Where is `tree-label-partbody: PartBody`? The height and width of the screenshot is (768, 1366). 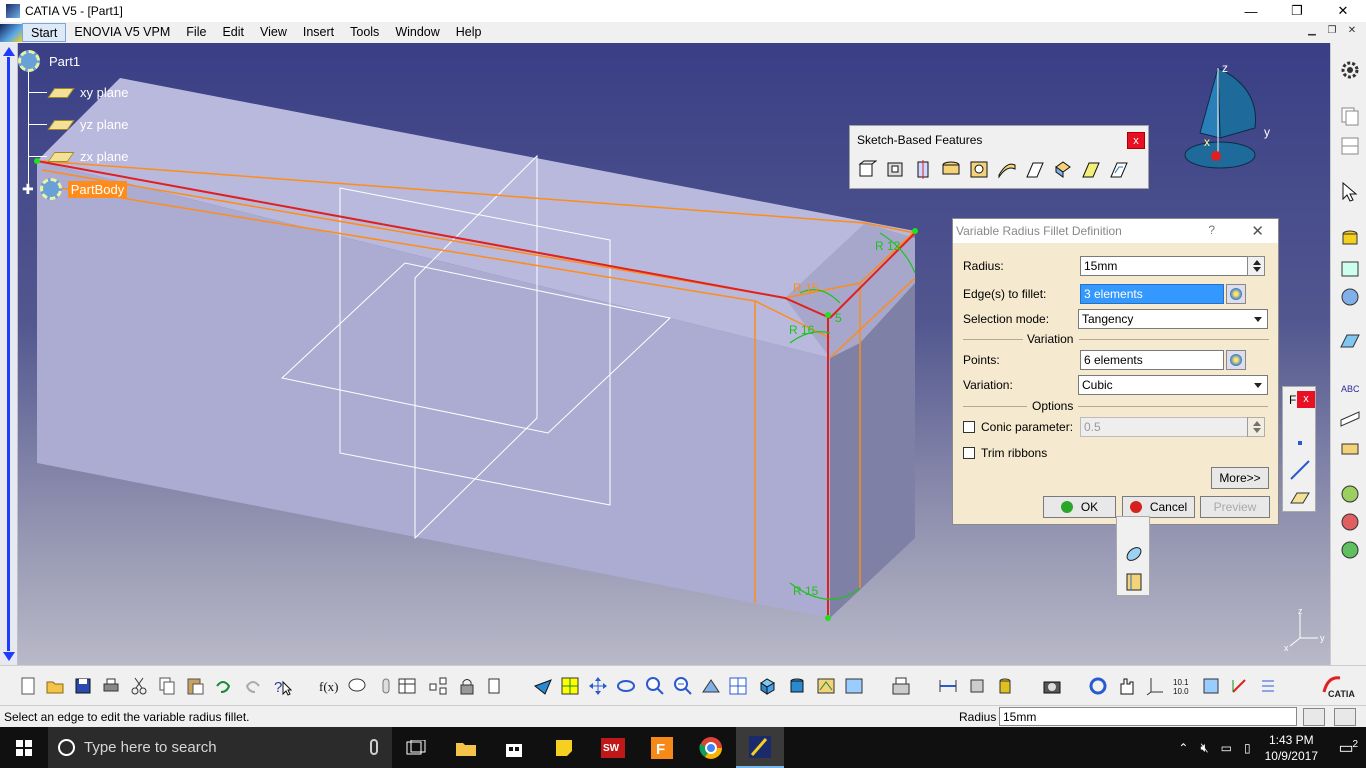
tree-label-partbody: PartBody is located at coordinates (97, 189).